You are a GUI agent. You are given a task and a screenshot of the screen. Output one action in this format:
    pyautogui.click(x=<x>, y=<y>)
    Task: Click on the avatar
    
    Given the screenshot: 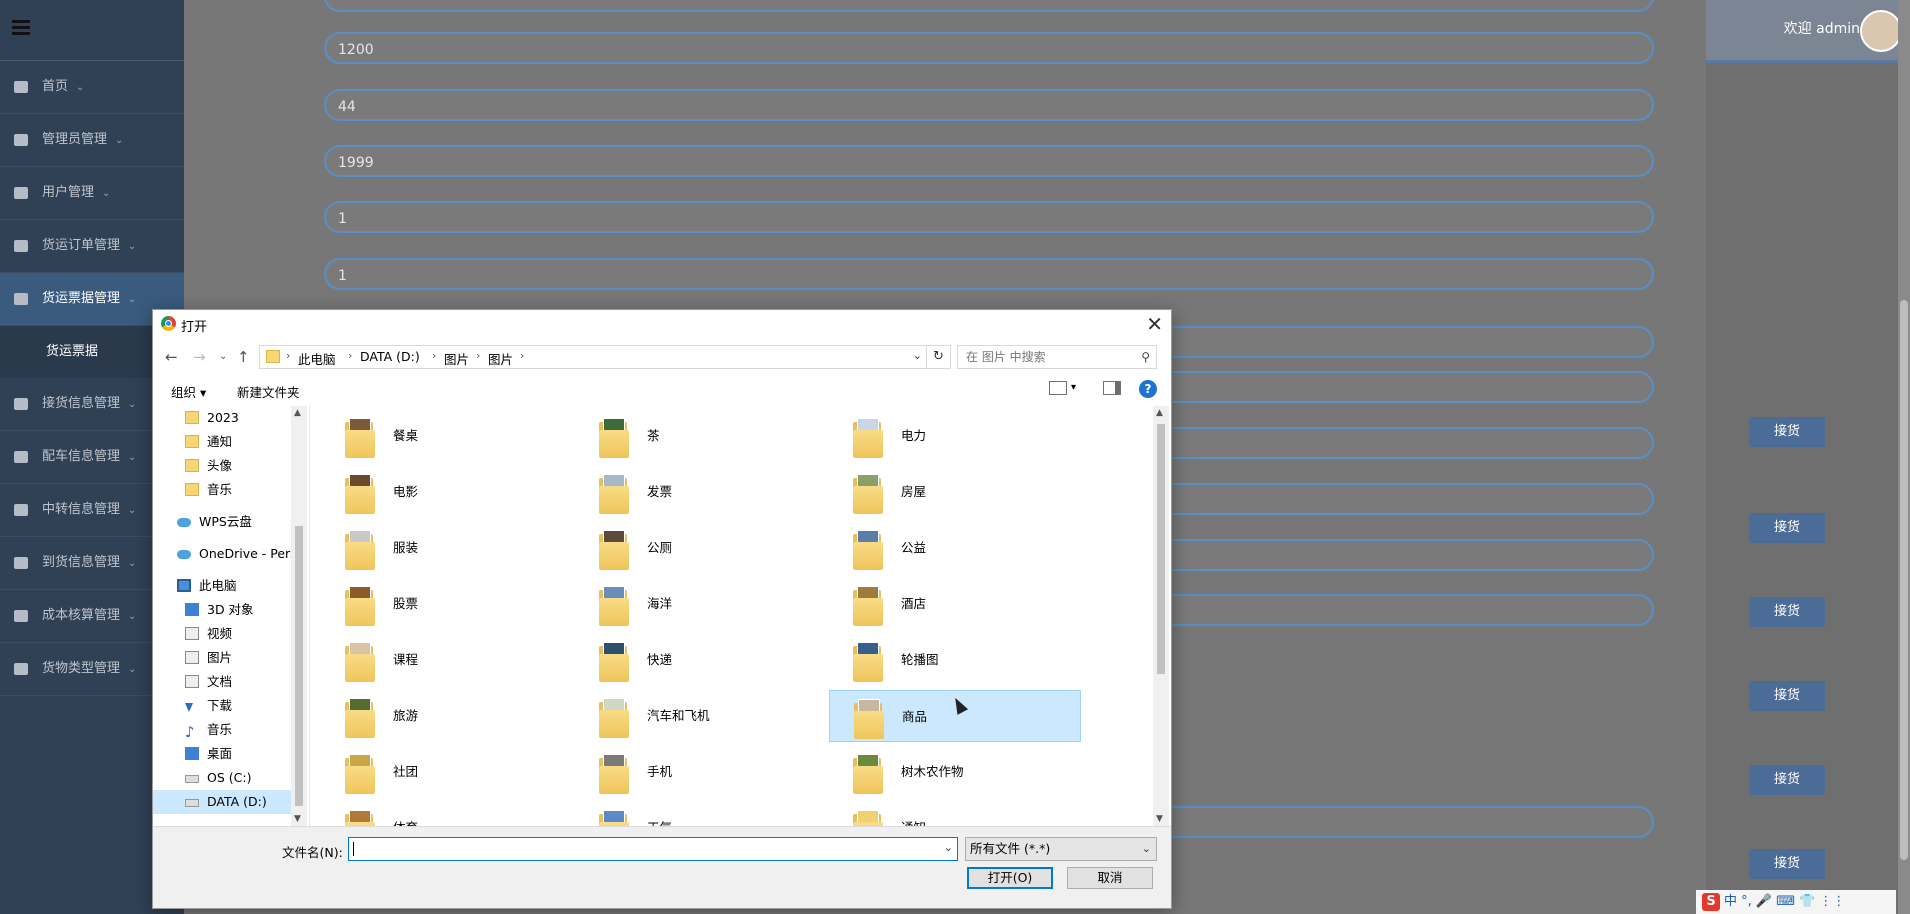 What is the action you would take?
    pyautogui.click(x=1881, y=31)
    